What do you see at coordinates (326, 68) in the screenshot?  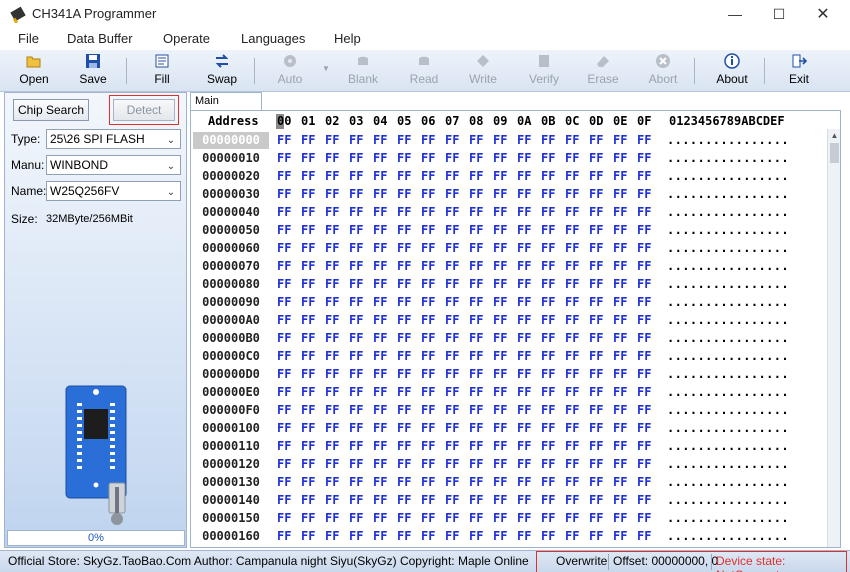 I see `auto-dropdown-icon: ▼` at bounding box center [326, 68].